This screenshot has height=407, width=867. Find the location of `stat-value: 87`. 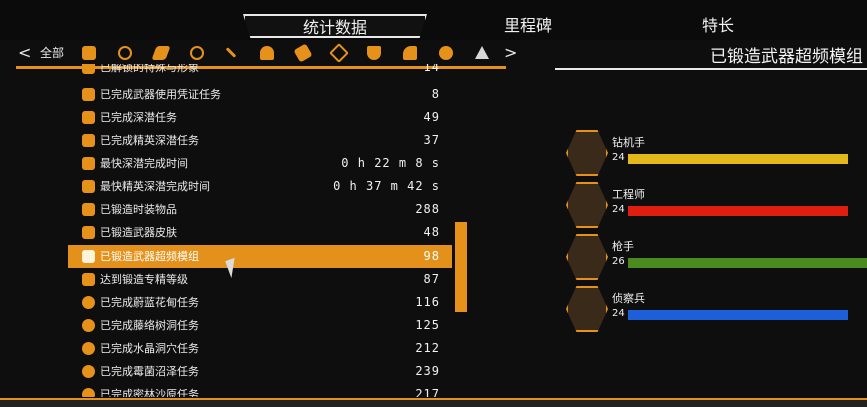

stat-value: 87 is located at coordinates (431, 279).